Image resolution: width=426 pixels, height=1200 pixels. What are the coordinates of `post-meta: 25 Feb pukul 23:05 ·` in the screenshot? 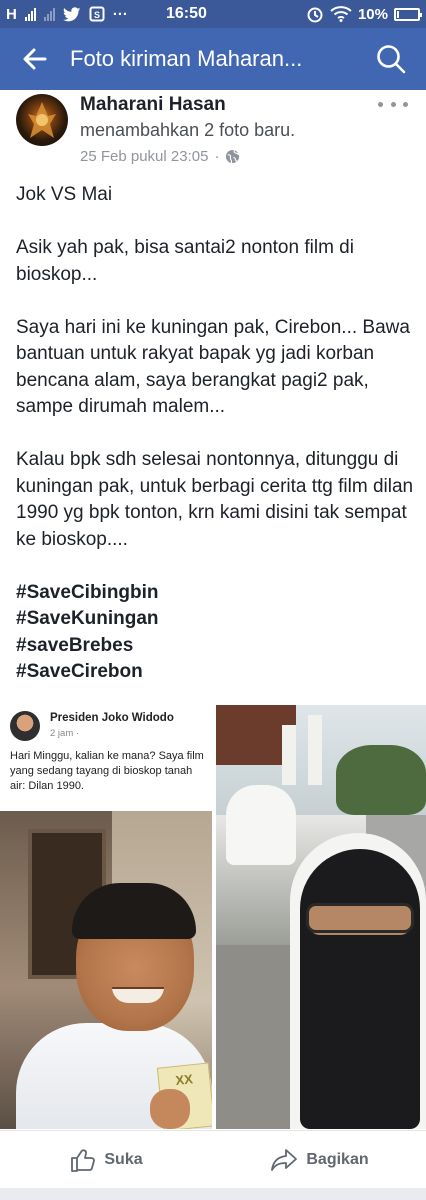 It's located at (160, 156).